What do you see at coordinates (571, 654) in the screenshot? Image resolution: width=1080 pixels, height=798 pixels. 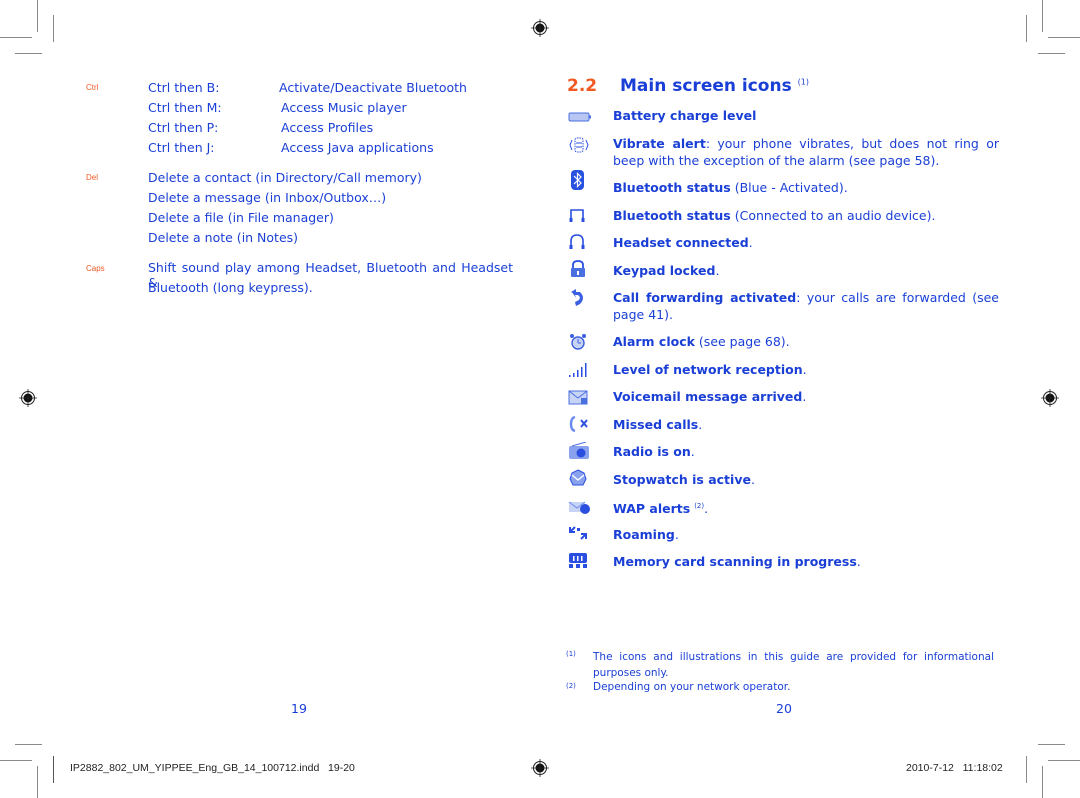 I see `footnote-marker: (1)` at bounding box center [571, 654].